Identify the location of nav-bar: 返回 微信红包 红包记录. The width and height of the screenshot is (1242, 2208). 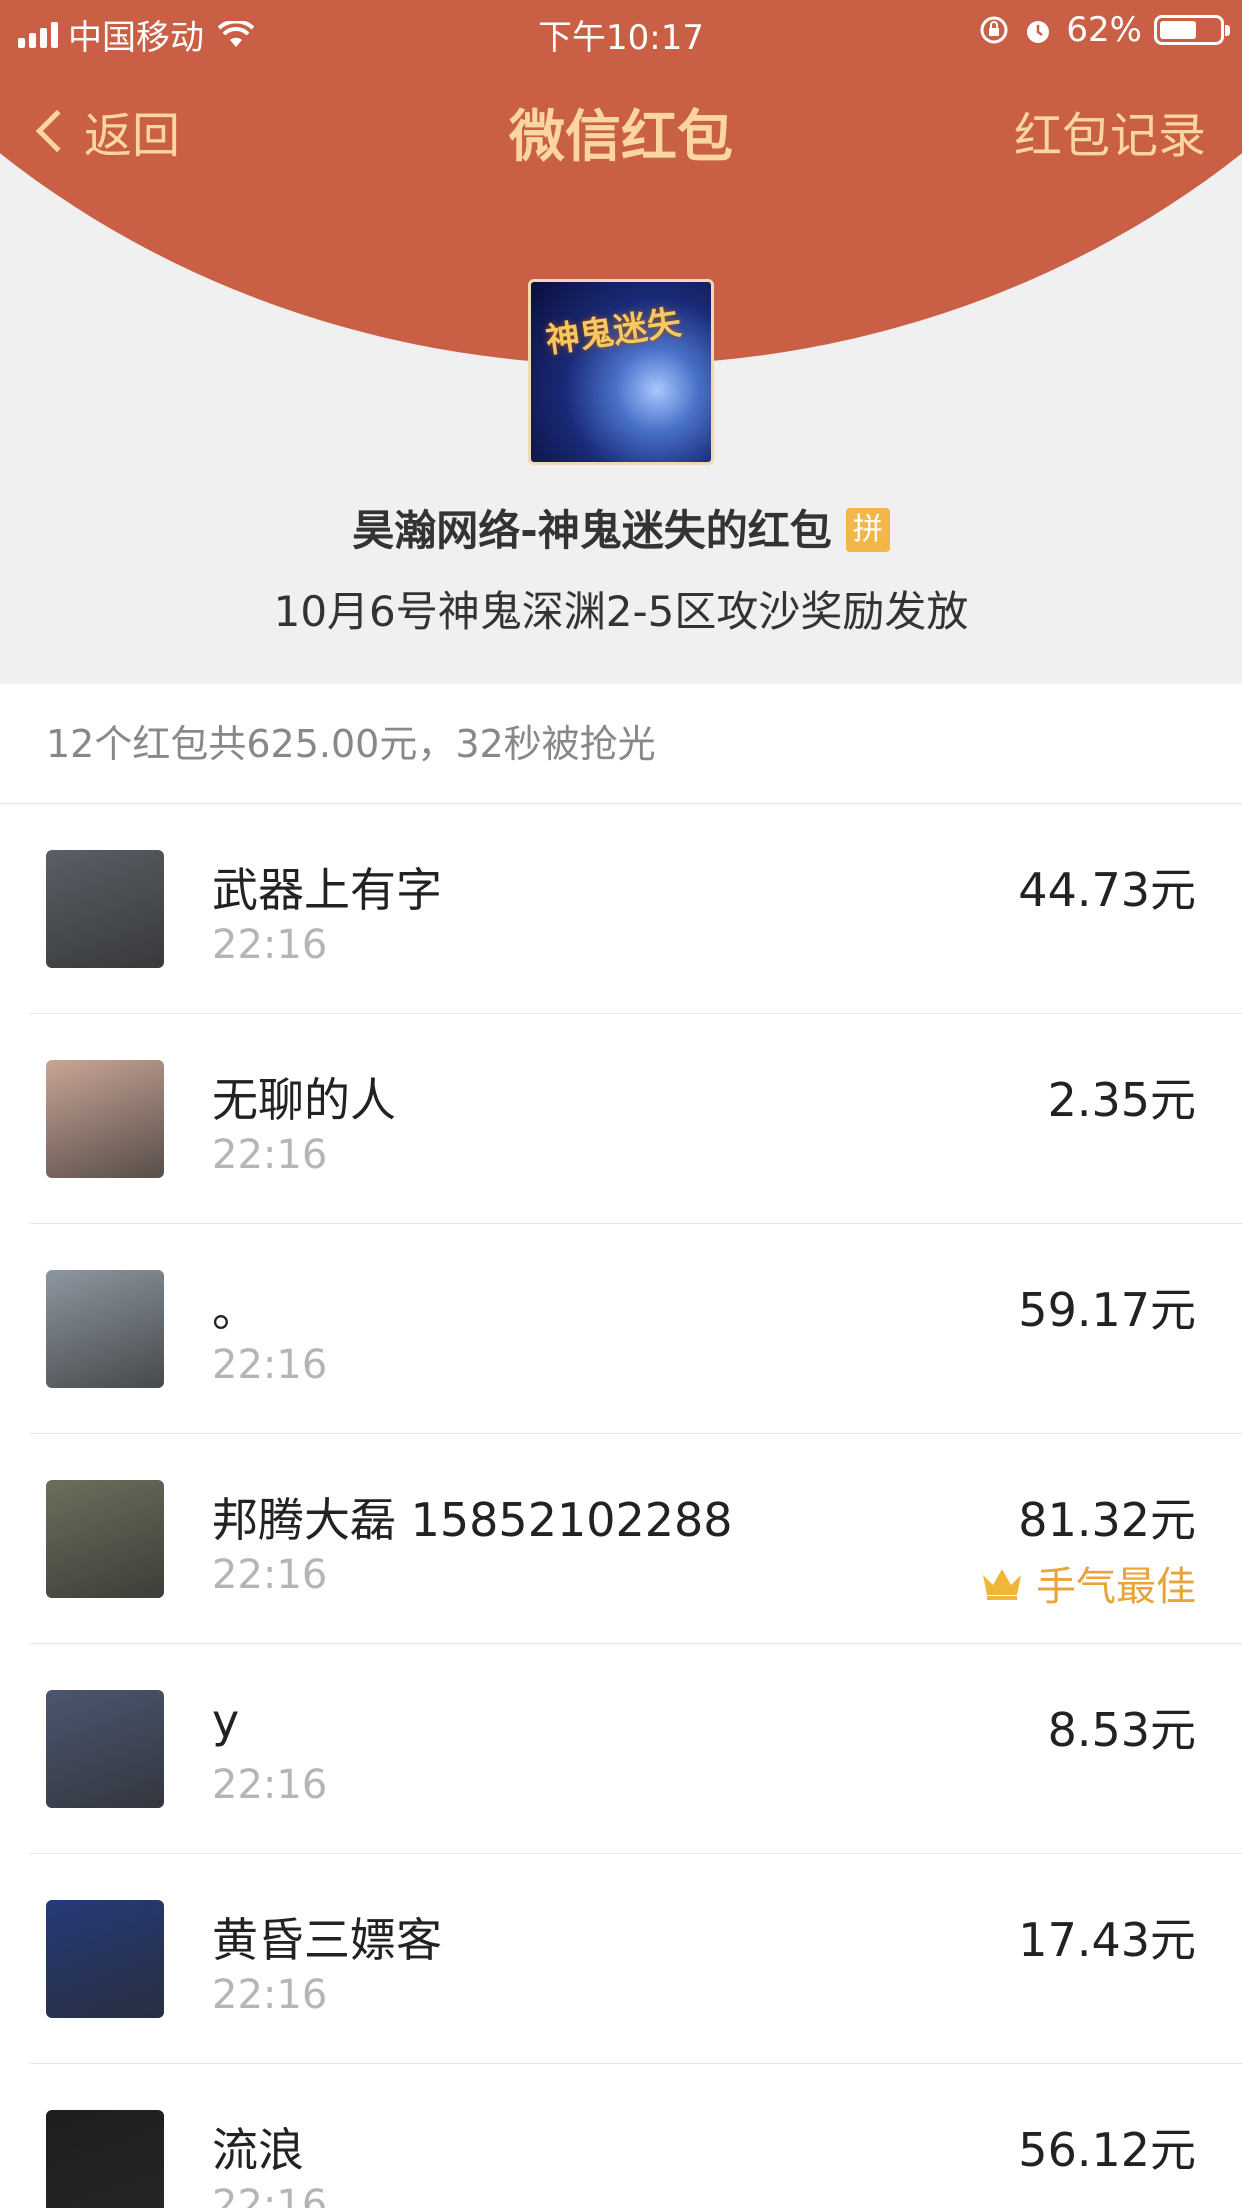
(621, 129).